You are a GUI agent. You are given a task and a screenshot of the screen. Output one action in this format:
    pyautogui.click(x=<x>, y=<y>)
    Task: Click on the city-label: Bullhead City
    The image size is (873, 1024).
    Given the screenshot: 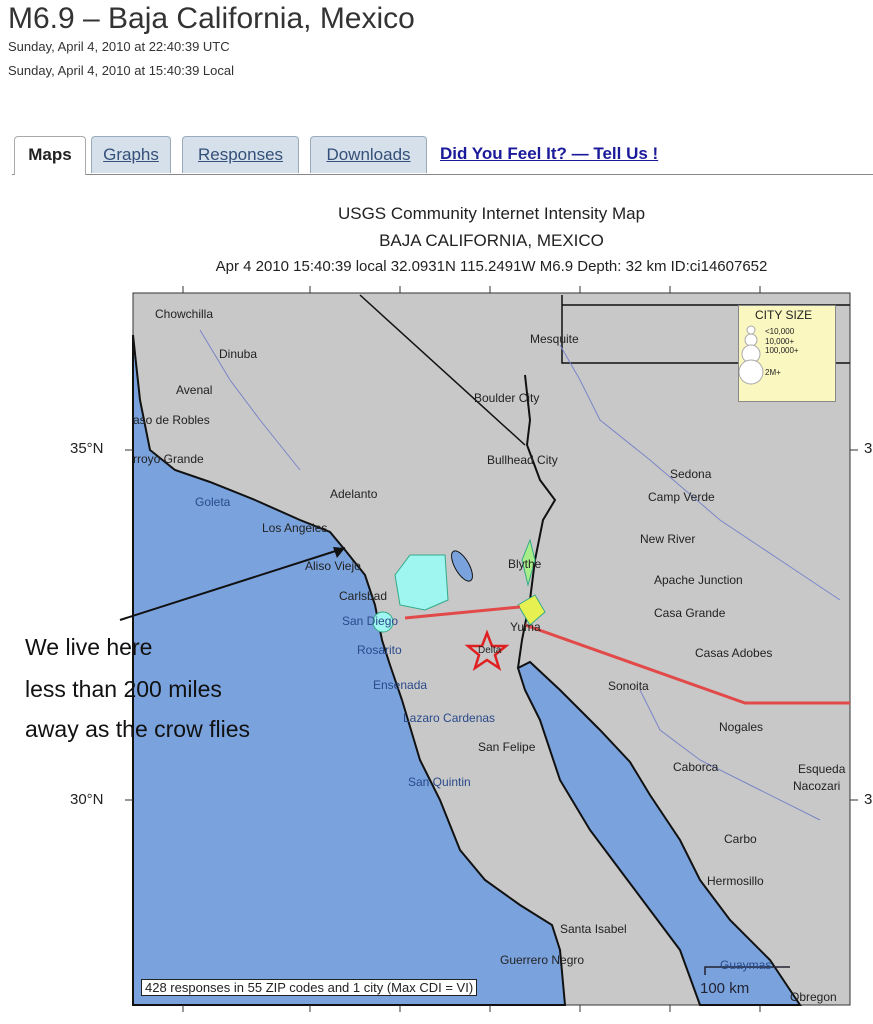 What is the action you would take?
    pyautogui.click(x=522, y=460)
    